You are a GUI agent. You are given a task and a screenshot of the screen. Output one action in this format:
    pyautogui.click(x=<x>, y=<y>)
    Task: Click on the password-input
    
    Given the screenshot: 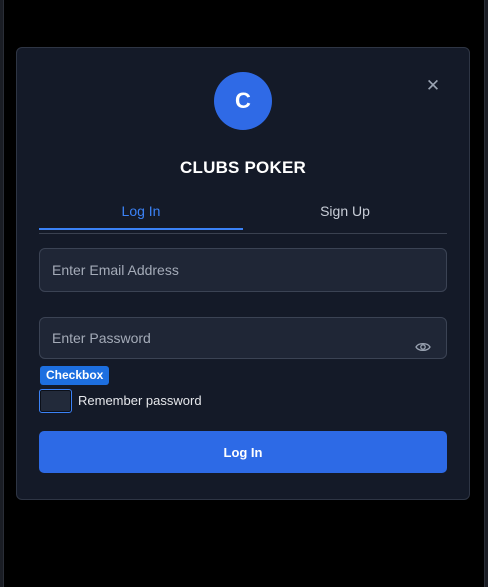 What is the action you would take?
    pyautogui.click(x=243, y=338)
    